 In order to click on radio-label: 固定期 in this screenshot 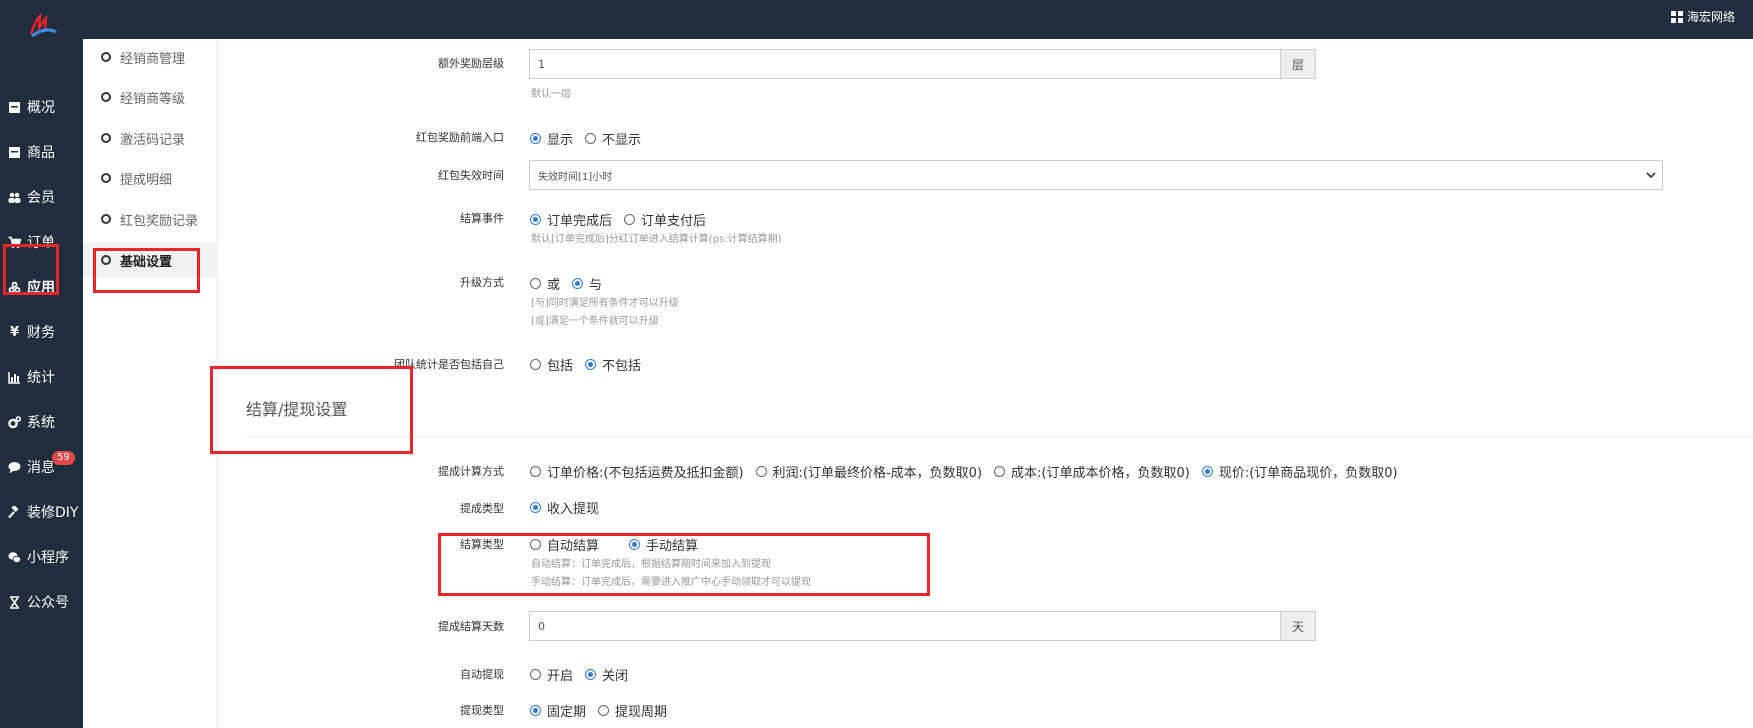, I will do `click(567, 712)`.